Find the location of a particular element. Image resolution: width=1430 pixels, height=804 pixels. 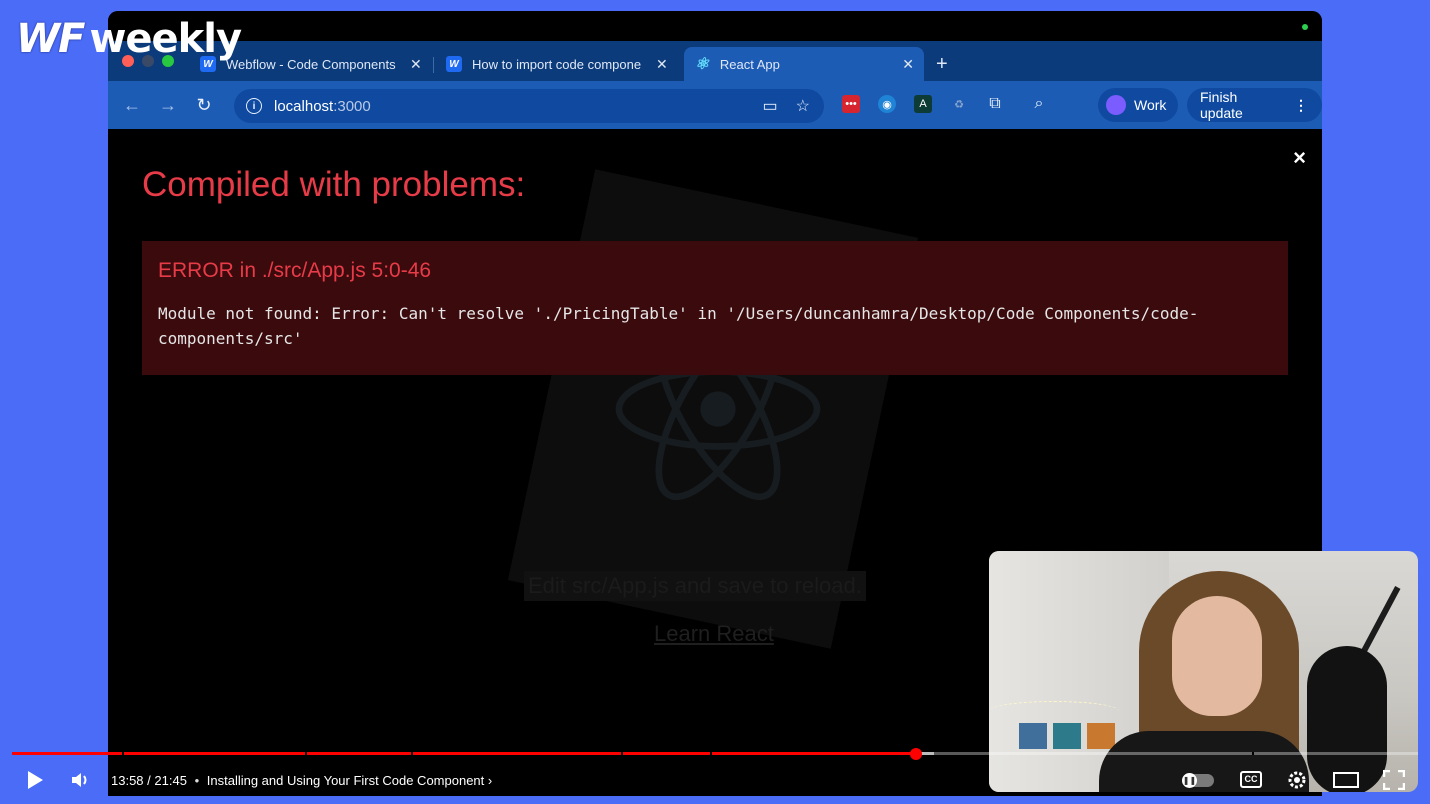

pause-icon: ❚❚ is located at coordinates (1189, 780).